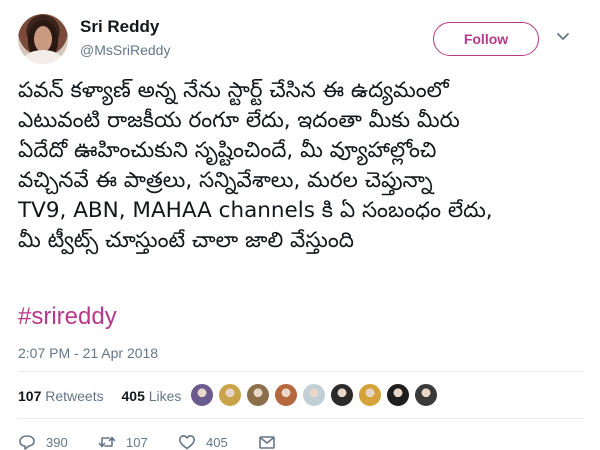 The width and height of the screenshot is (600, 450). Describe the element at coordinates (106, 396) in the screenshot. I see `tweet-stats: 107 Retweets 405 Likes` at that location.